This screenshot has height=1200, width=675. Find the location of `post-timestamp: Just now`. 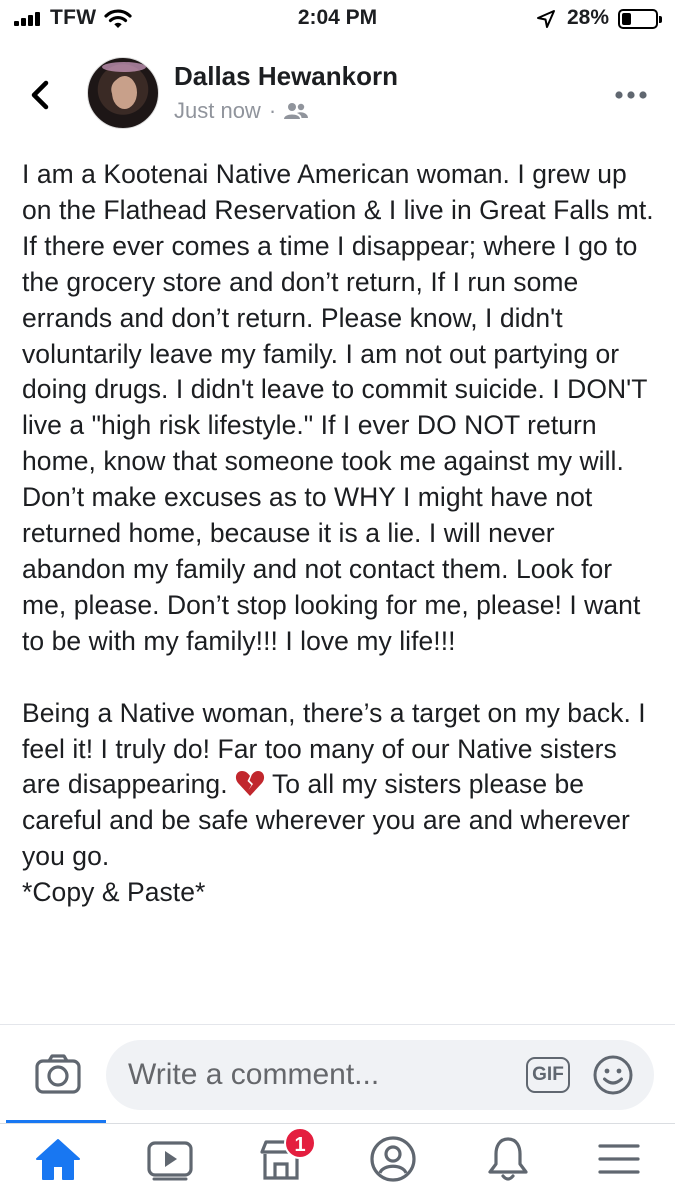

post-timestamp: Just now is located at coordinates (217, 111).